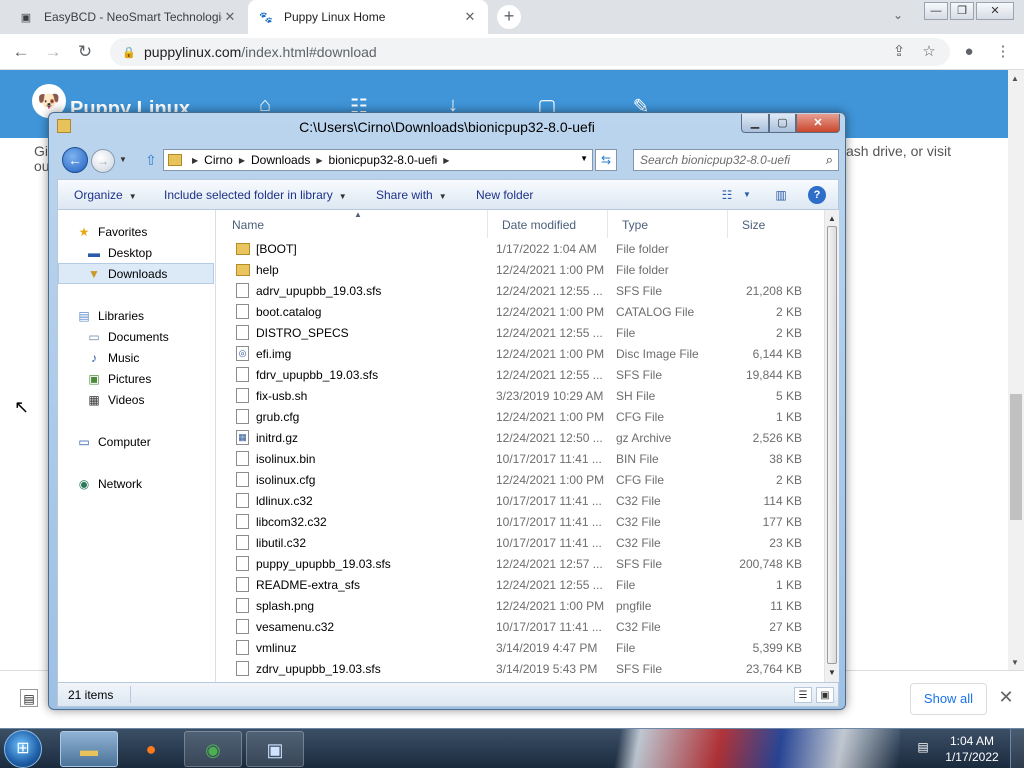  What do you see at coordinates (109, 483) in the screenshot?
I see `nav-network: ◉ Network` at bounding box center [109, 483].